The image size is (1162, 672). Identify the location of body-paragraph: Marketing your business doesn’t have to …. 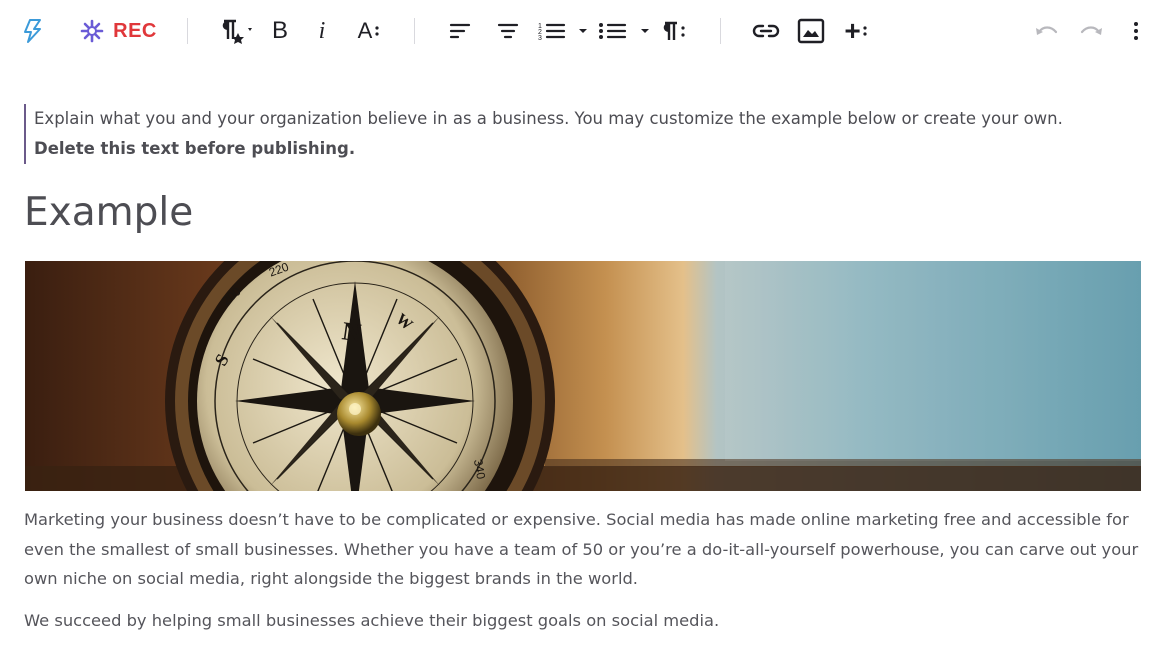
(584, 549).